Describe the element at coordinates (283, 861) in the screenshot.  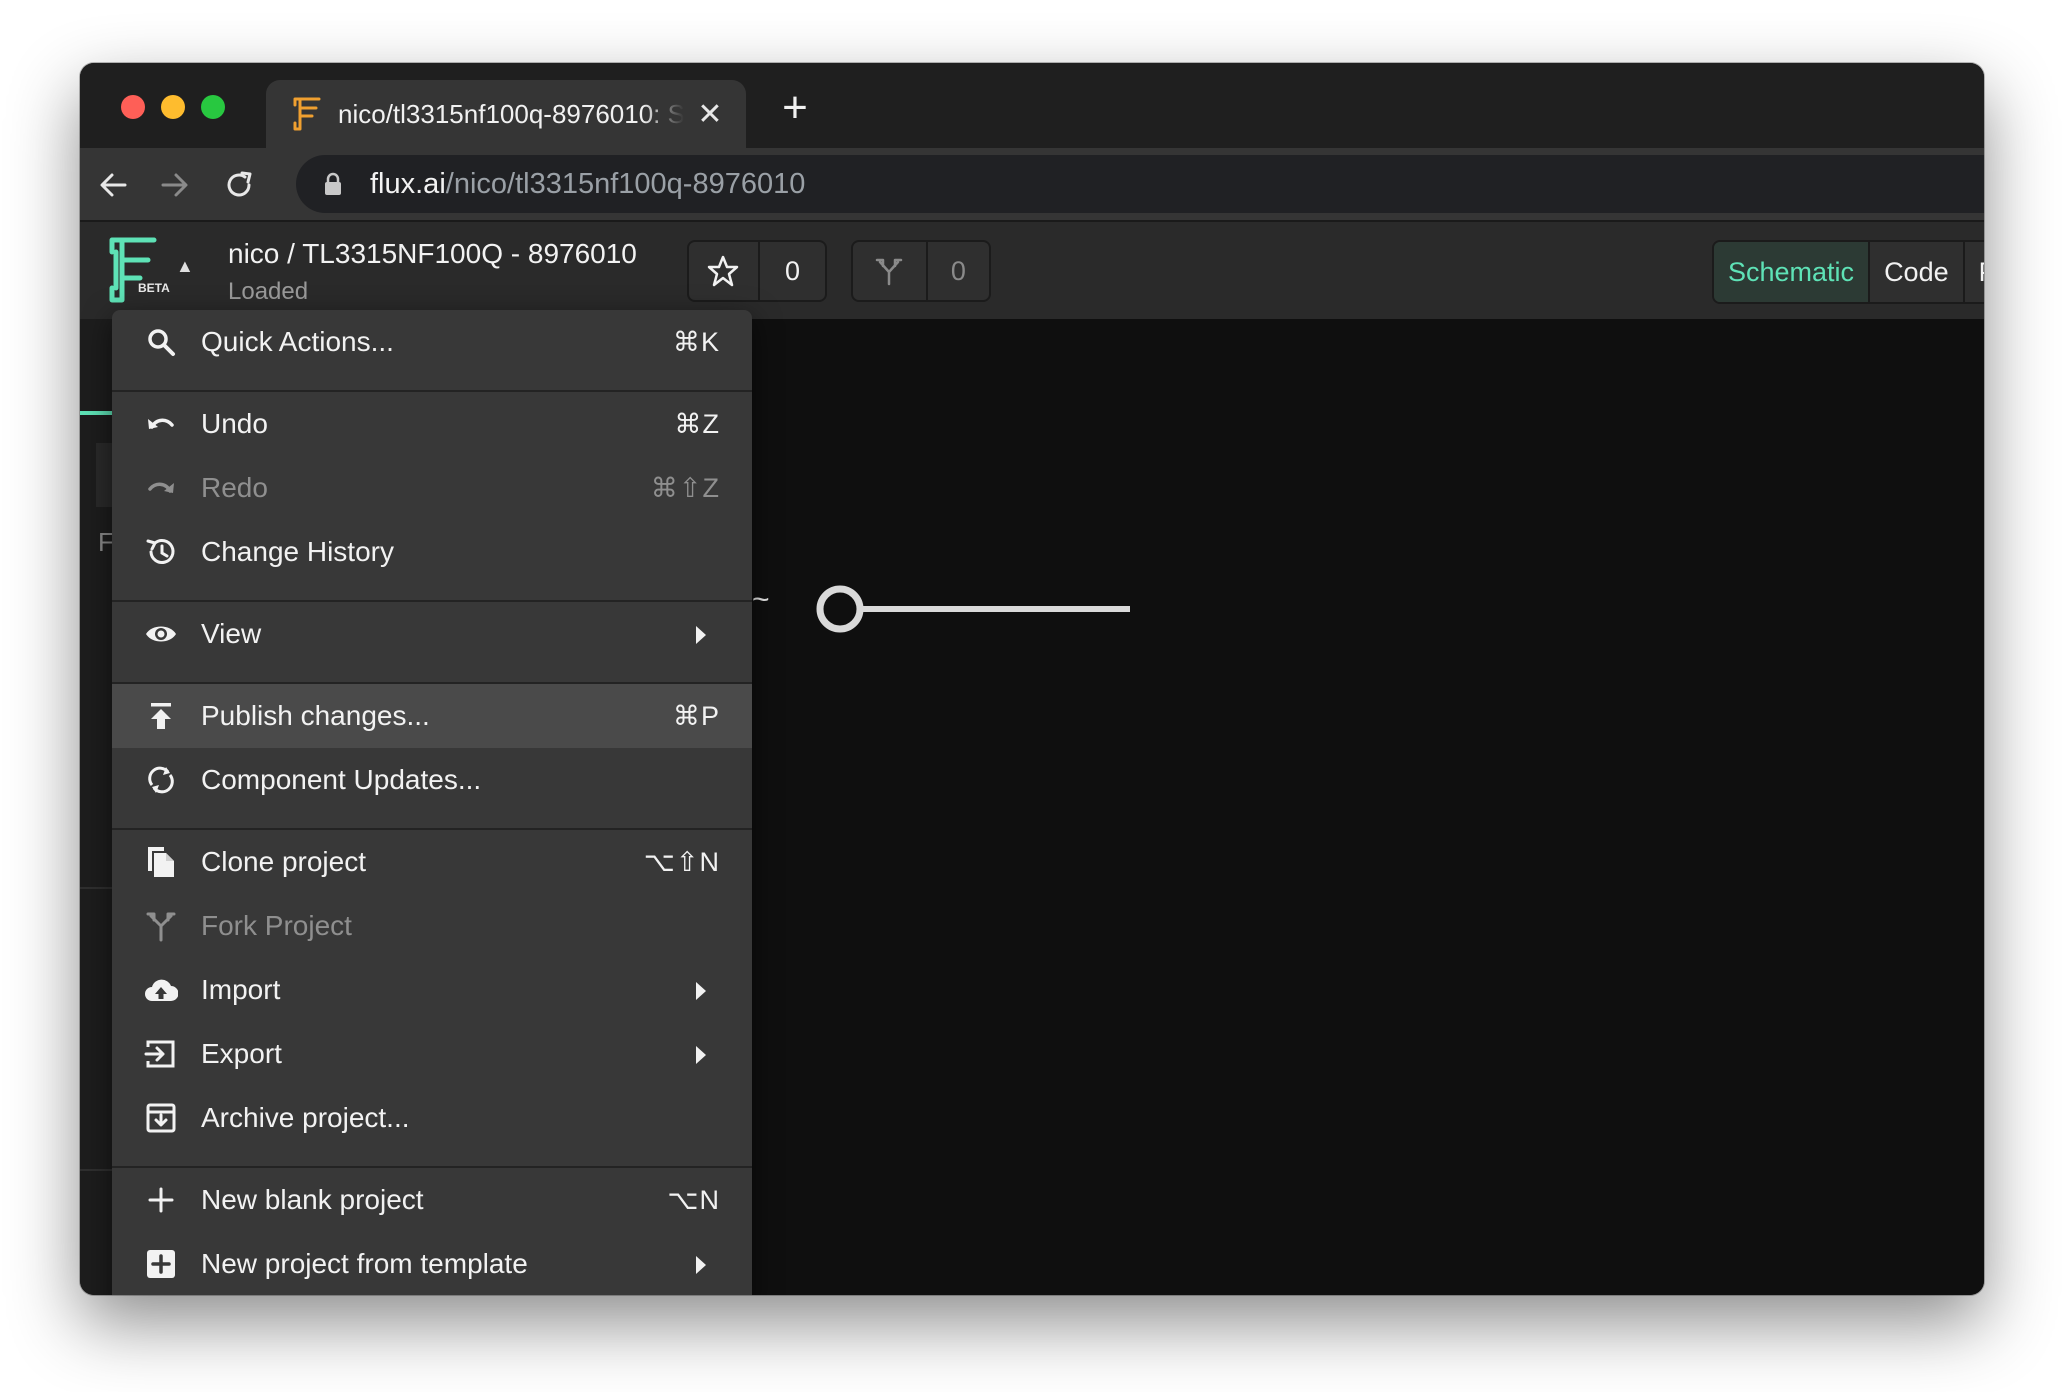
I see `menu-item-label: Clone project` at that location.